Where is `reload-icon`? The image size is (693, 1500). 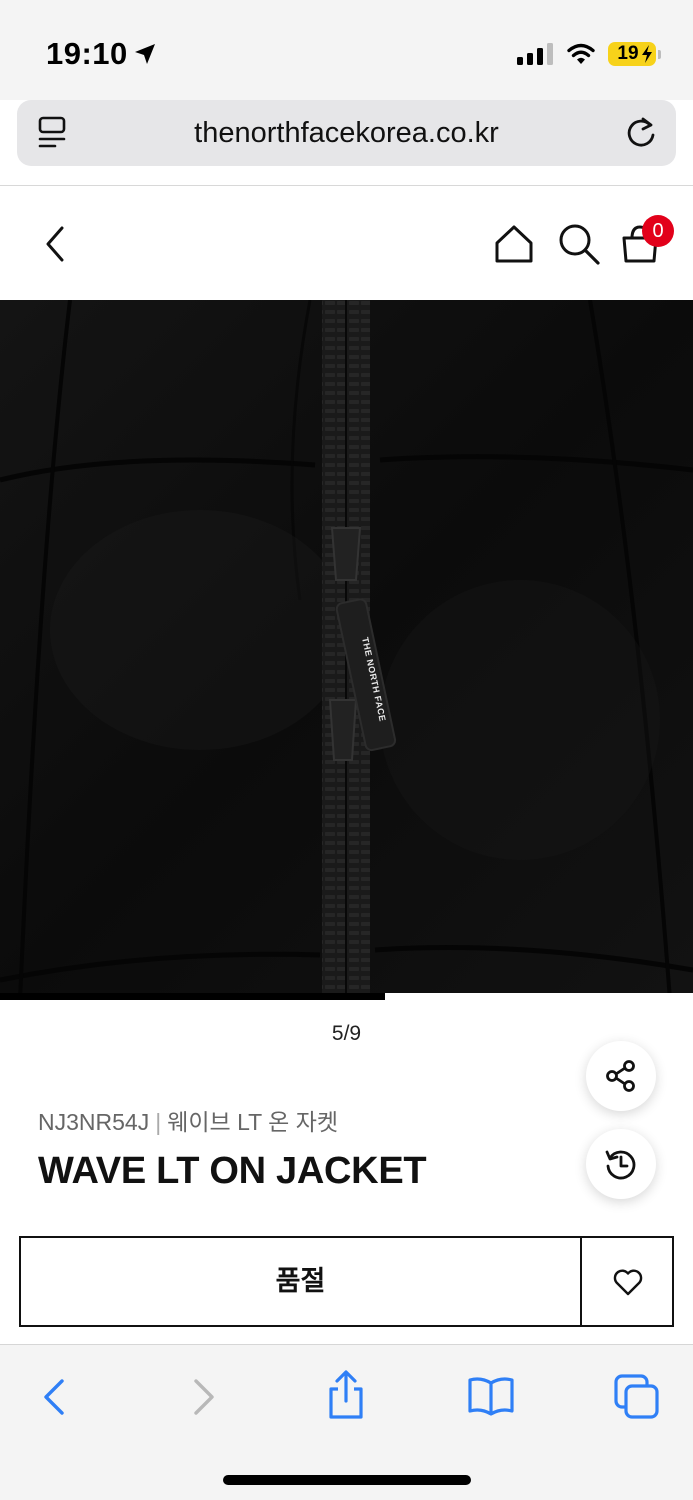 reload-icon is located at coordinates (641, 133).